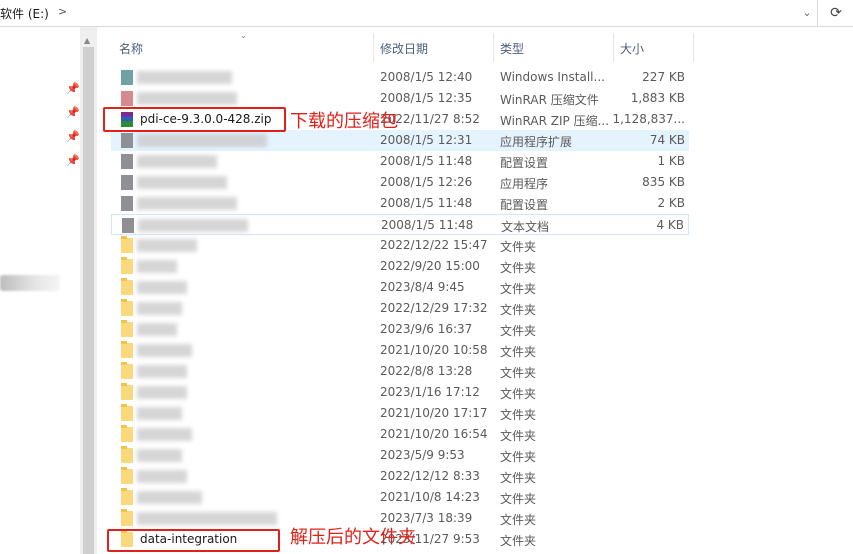 The width and height of the screenshot is (853, 554). Describe the element at coordinates (30, 283) in the screenshot. I see `nav-item-redacted` at that location.